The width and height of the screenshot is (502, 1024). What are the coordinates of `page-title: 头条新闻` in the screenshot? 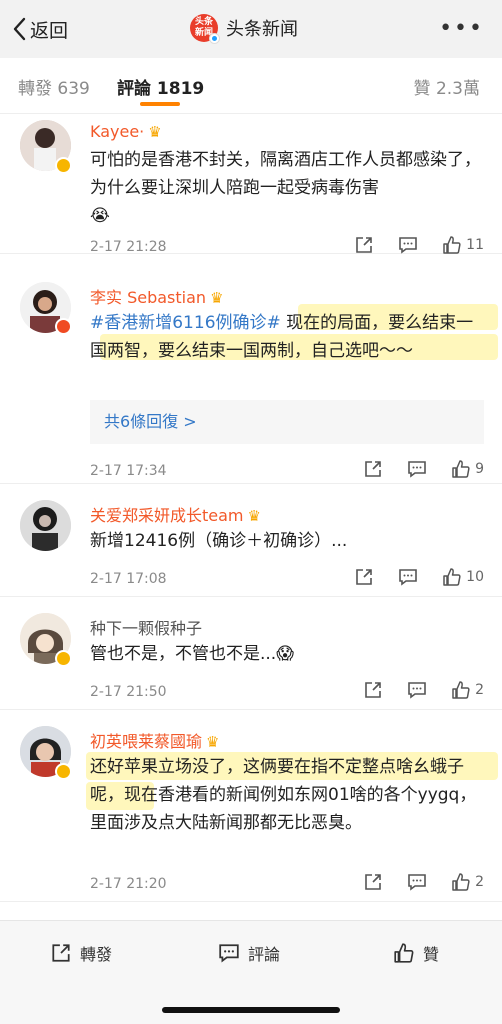 It's located at (262, 29).